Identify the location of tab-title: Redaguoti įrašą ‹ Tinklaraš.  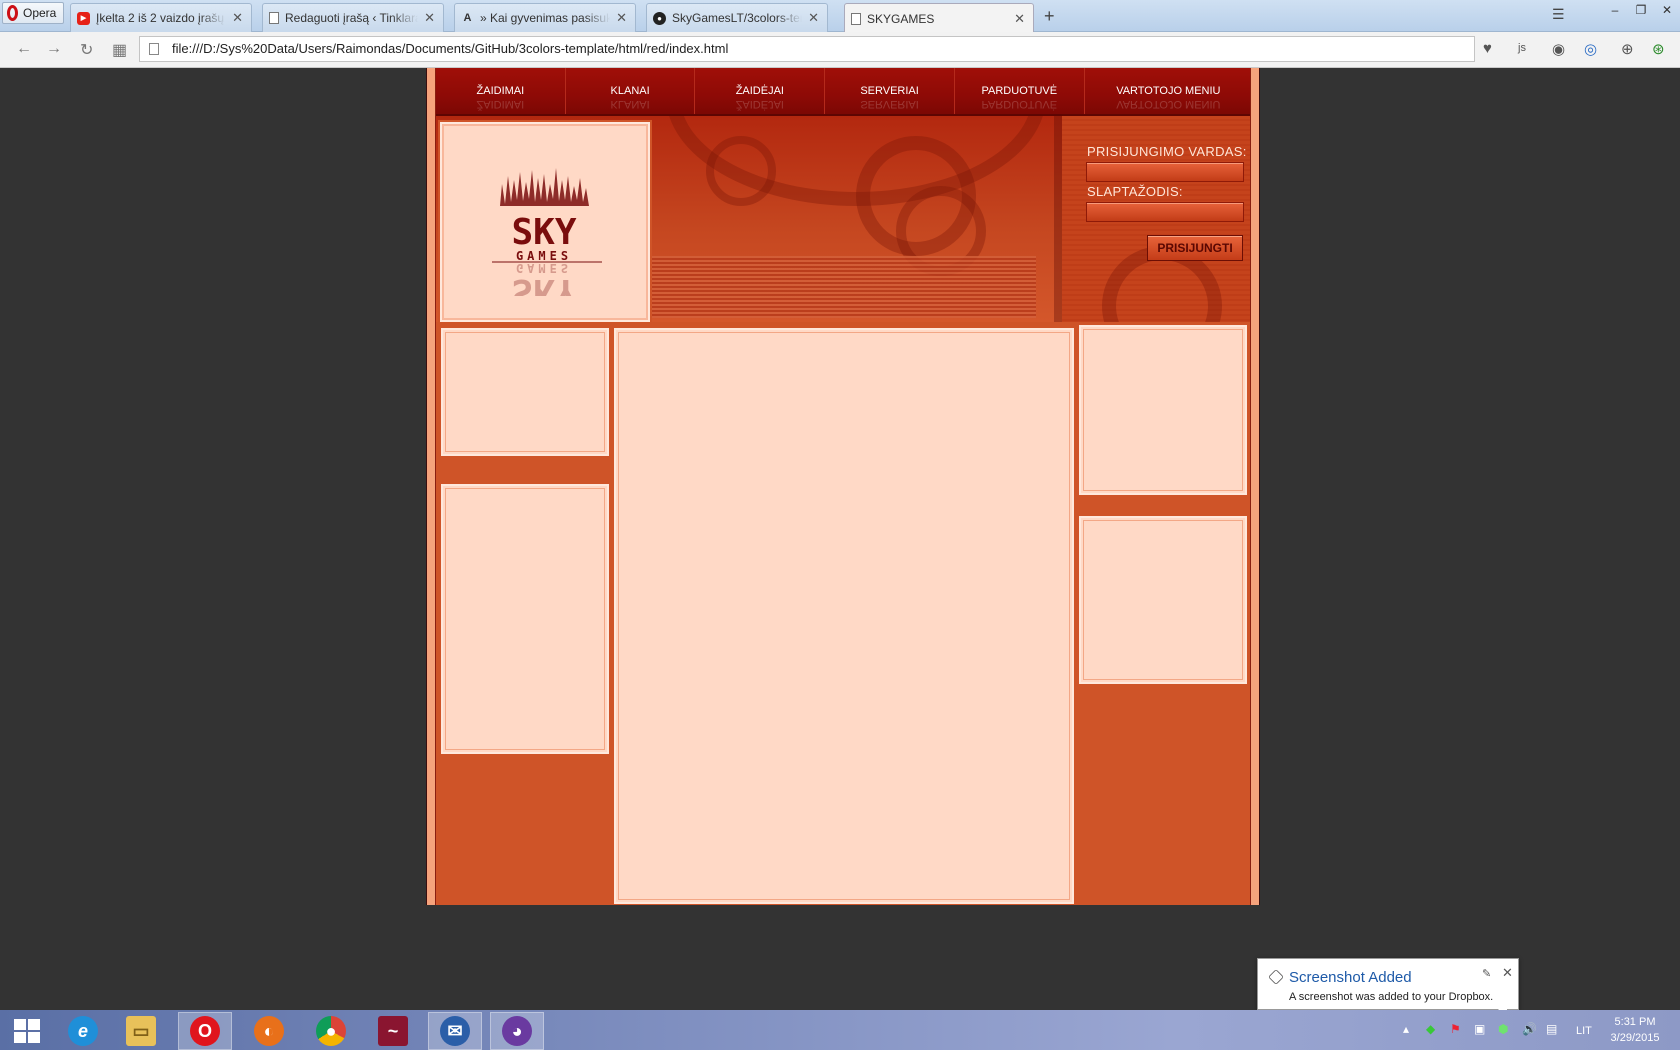
(352, 18).